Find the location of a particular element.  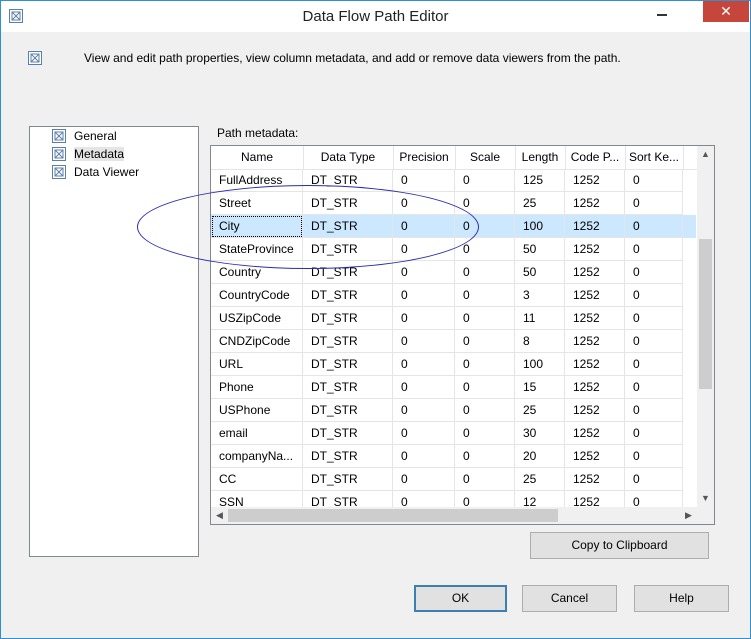

horizontal-scroll-thumb is located at coordinates (393, 515).